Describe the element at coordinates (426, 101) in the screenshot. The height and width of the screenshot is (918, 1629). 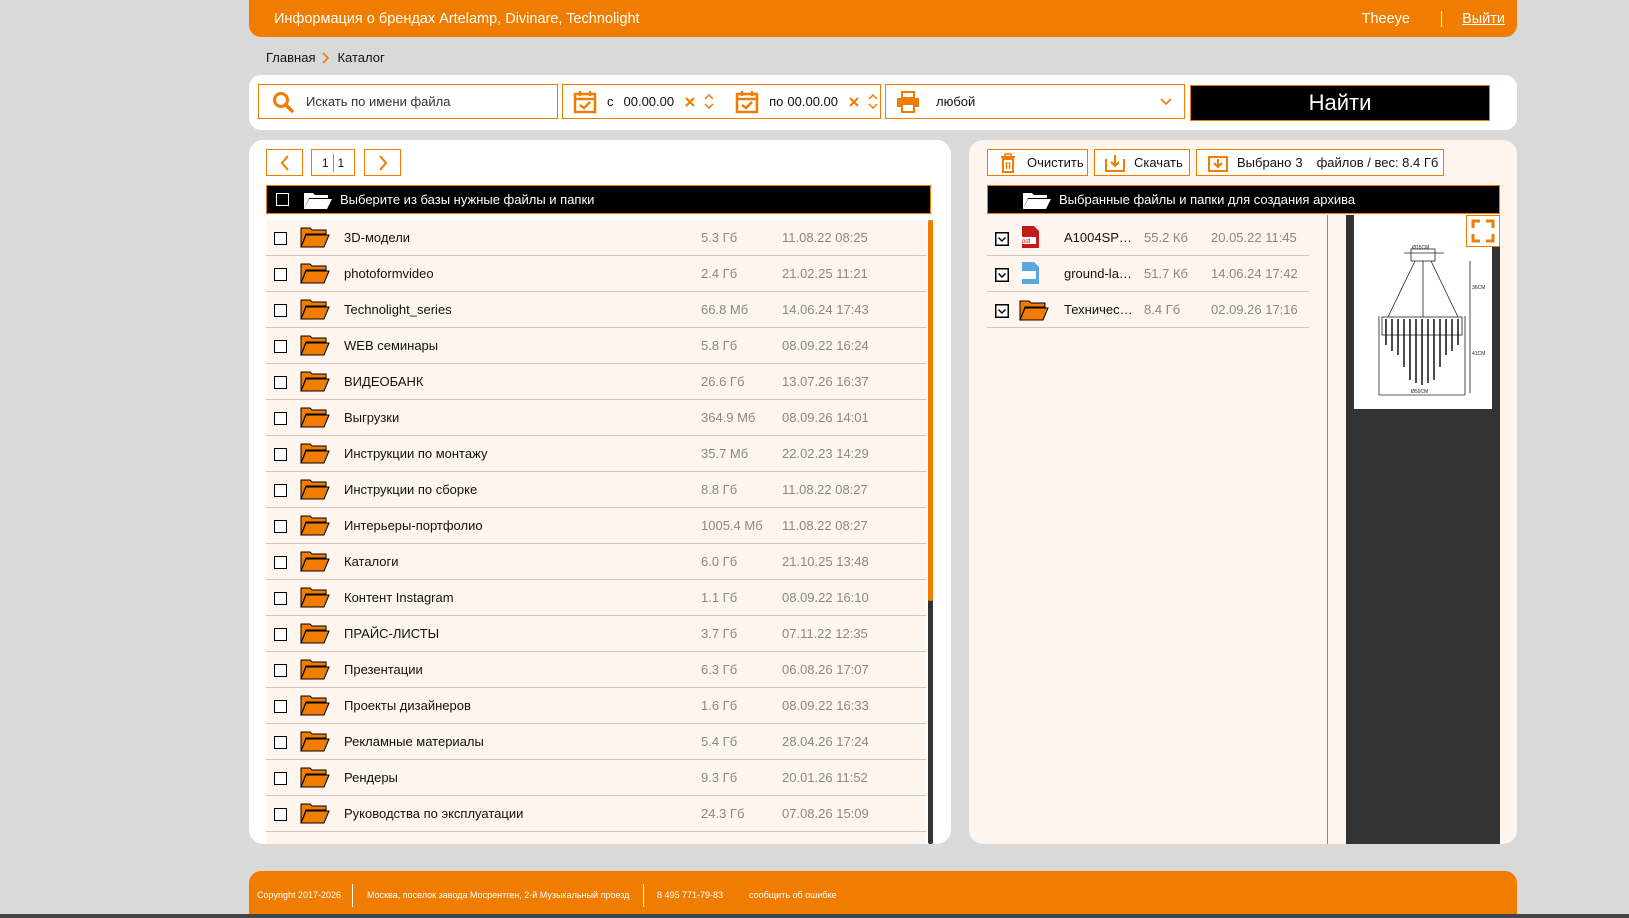
I see `search-input` at that location.